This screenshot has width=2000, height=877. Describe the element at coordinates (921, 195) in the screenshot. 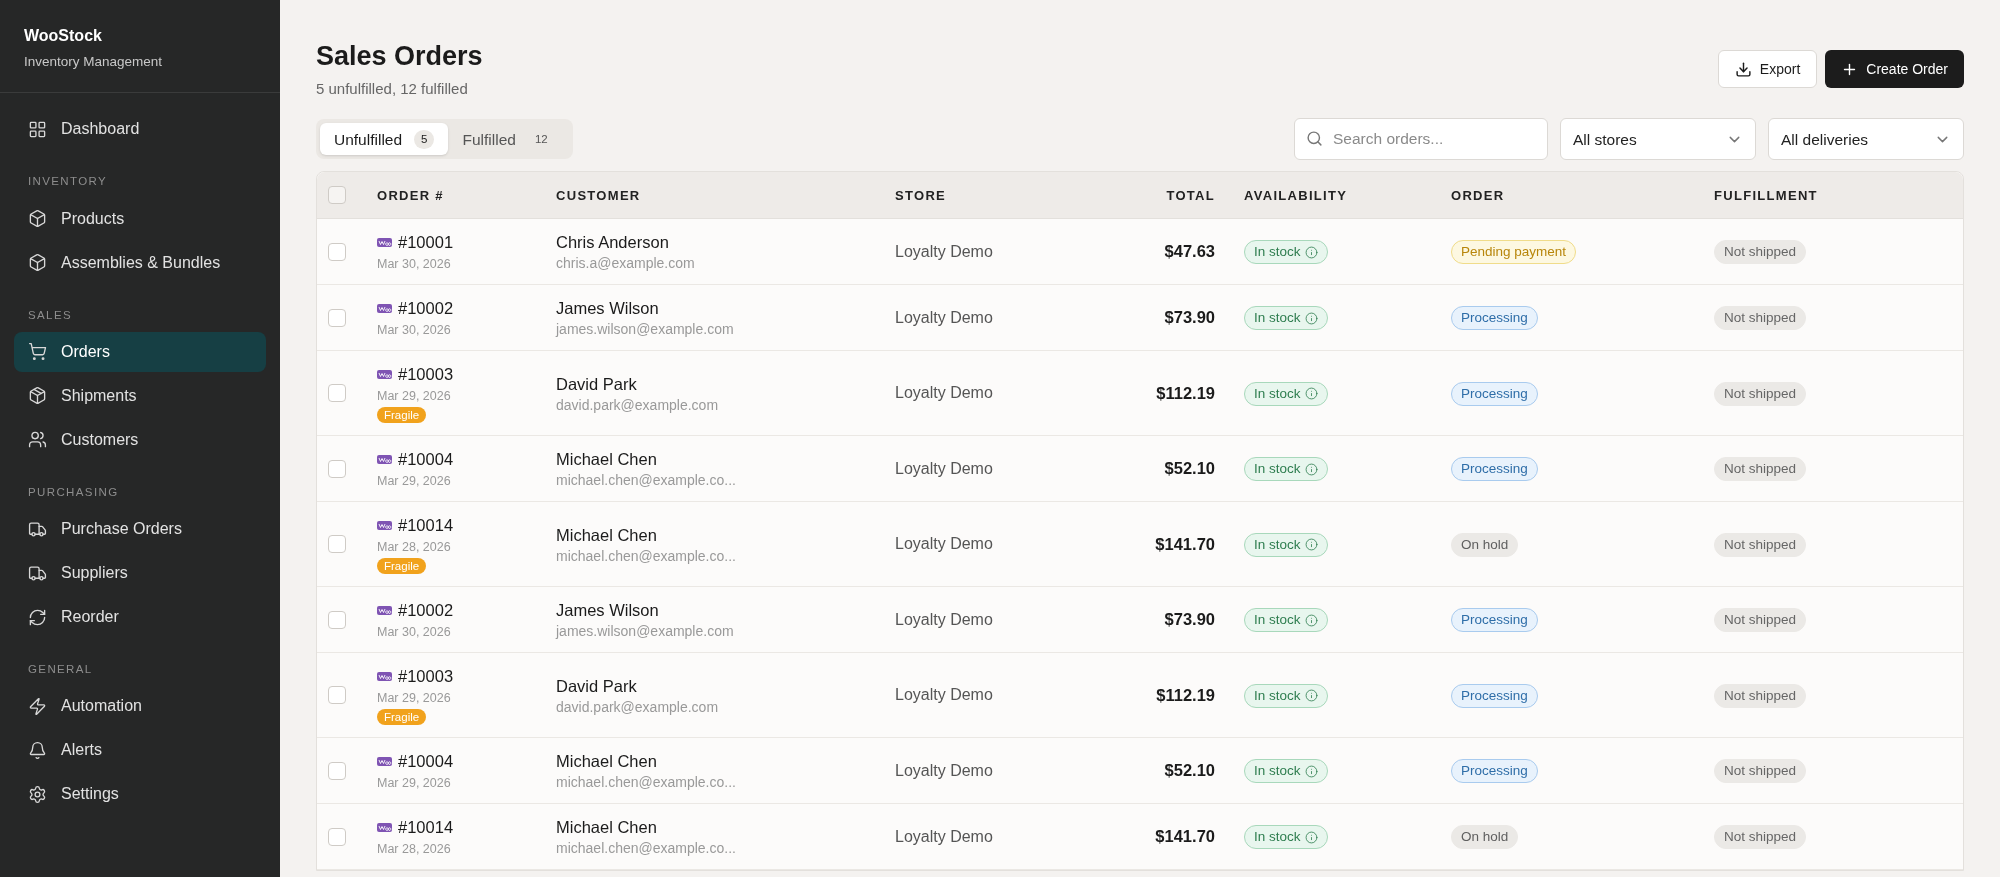

I see `column-header: STORE` at that location.